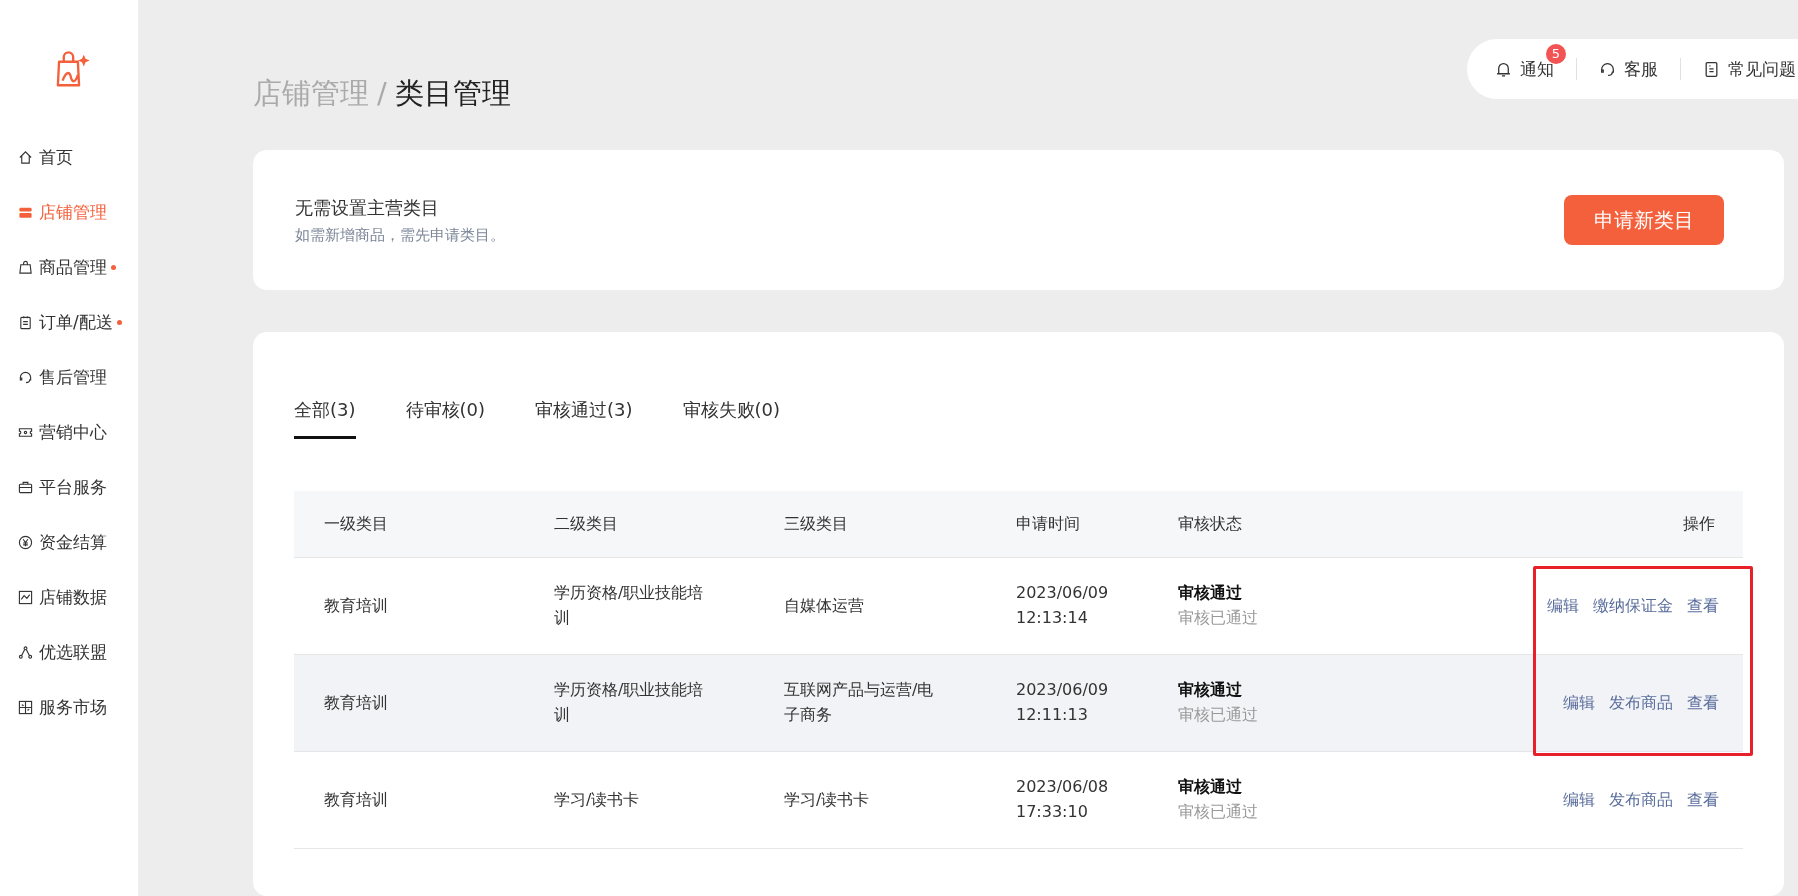 The width and height of the screenshot is (1798, 896). I want to click on filter-tab: 审核失败(0), so click(731, 418).